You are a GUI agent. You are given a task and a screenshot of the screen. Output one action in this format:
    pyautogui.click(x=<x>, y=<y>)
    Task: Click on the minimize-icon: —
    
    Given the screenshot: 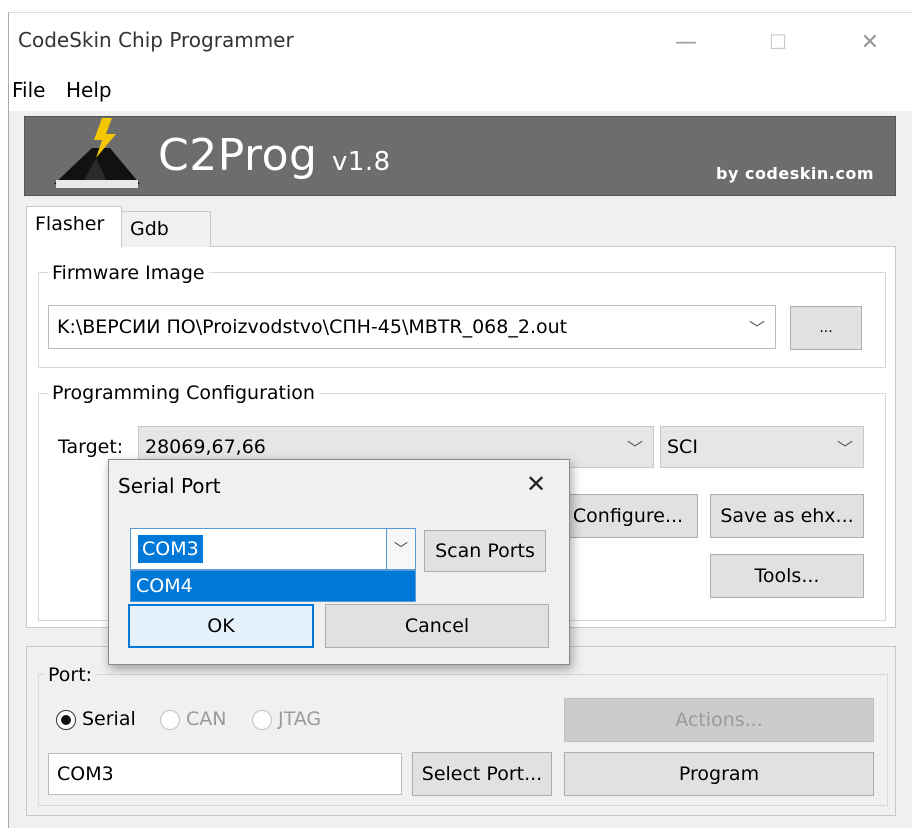 What is the action you would take?
    pyautogui.click(x=686, y=42)
    